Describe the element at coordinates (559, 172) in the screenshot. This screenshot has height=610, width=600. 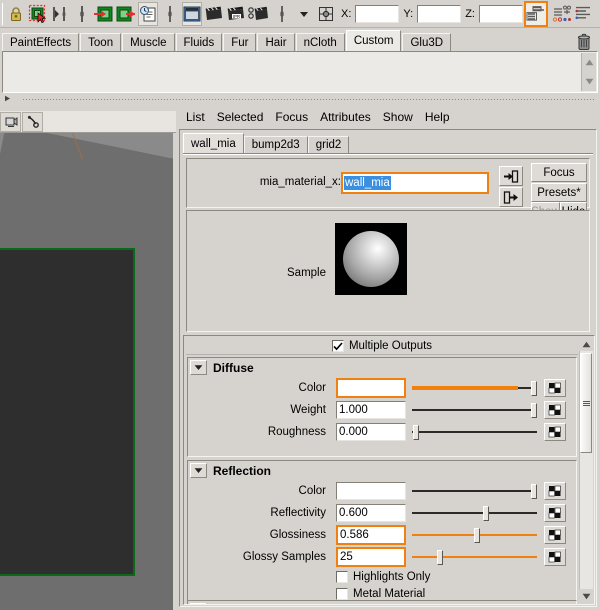
I see `focus-button: Focus` at that location.